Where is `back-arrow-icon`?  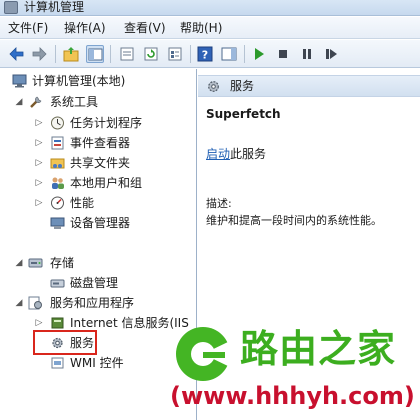 back-arrow-icon is located at coordinates (17, 54).